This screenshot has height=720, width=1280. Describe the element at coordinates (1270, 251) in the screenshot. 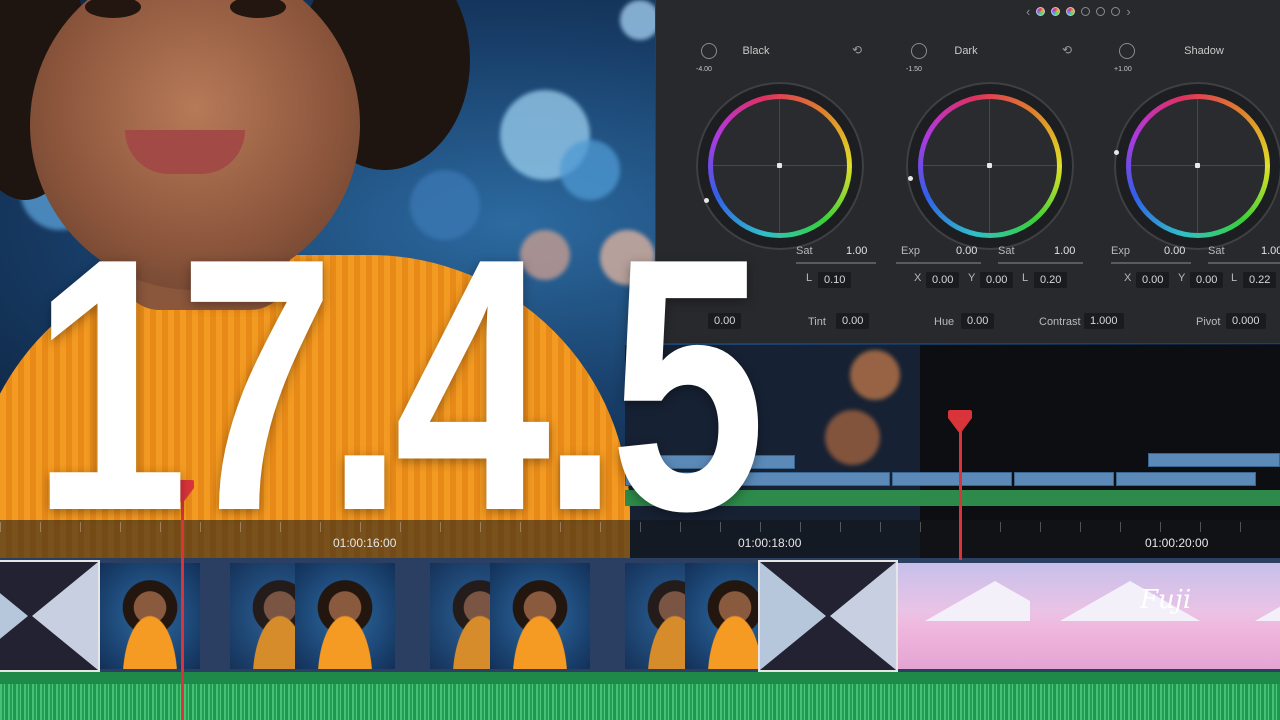

I see `shadow-sat-value: 1.00` at that location.